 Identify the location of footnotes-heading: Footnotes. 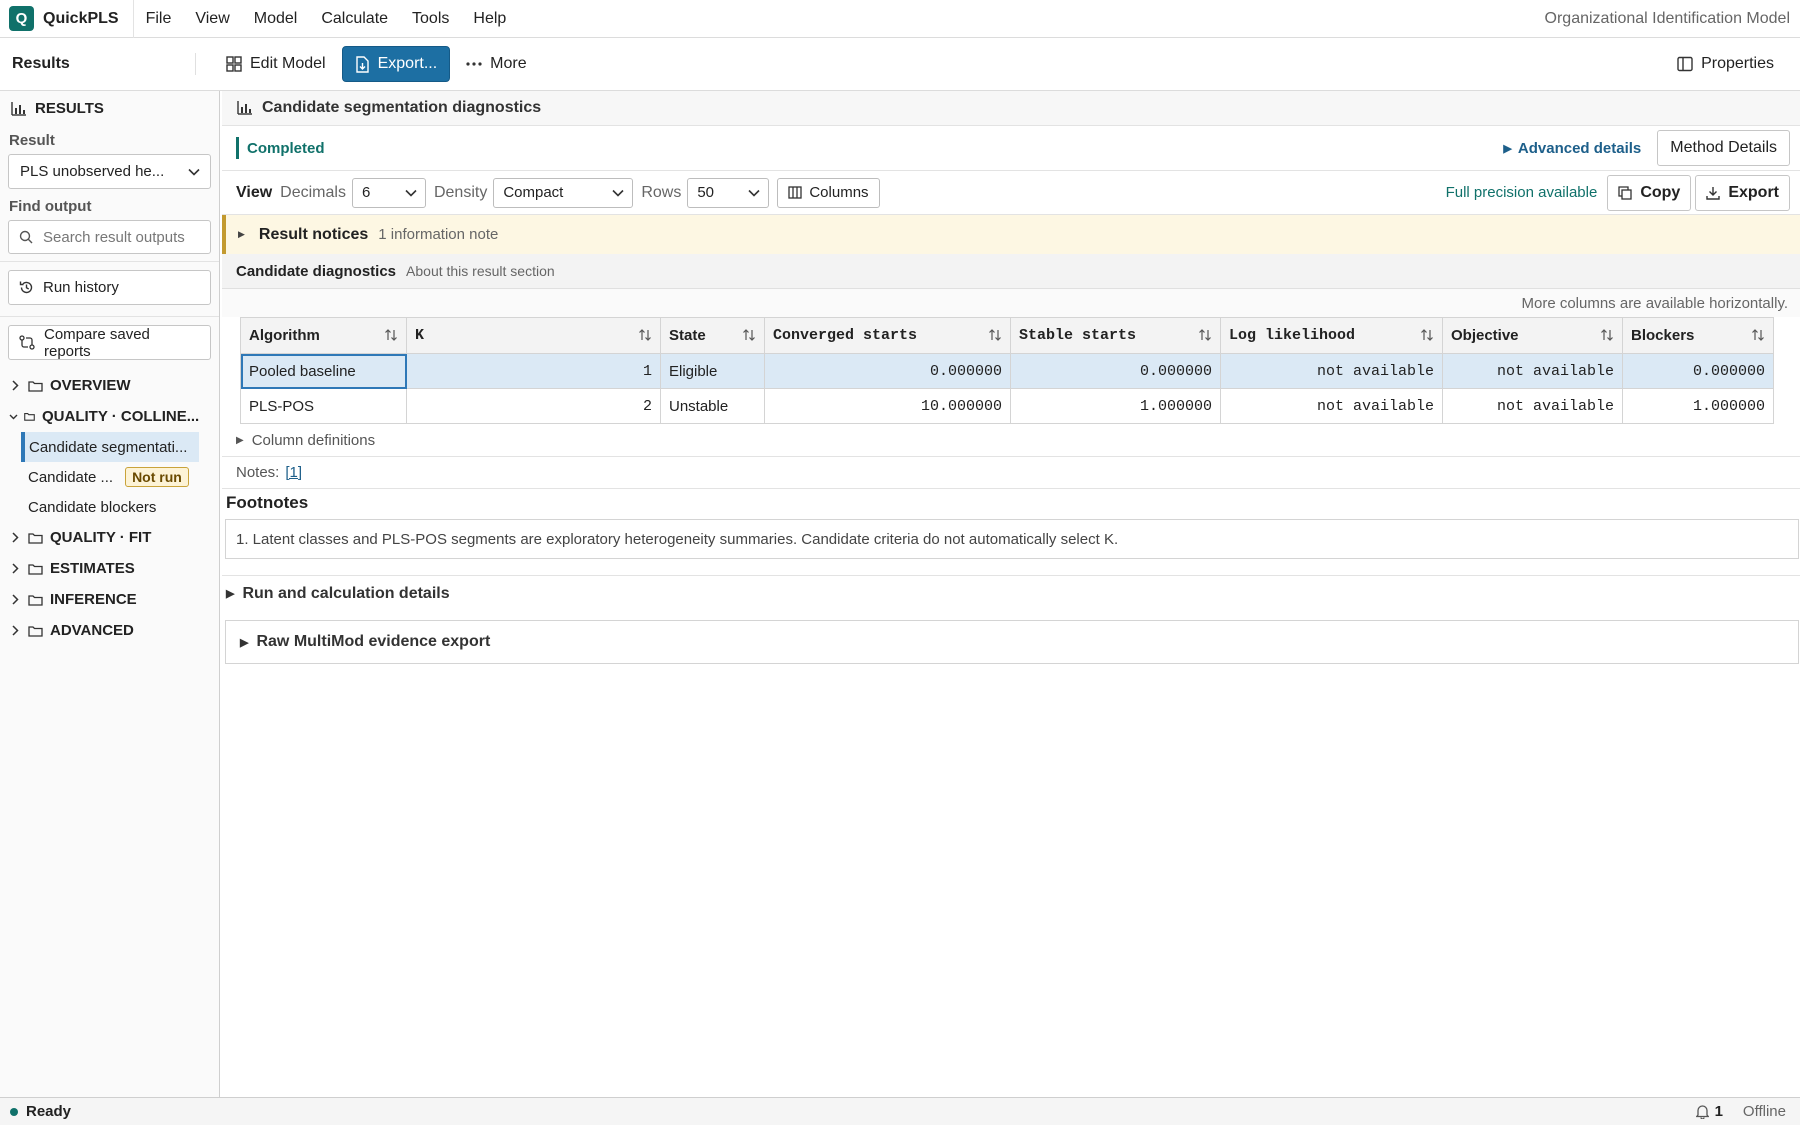
(267, 502).